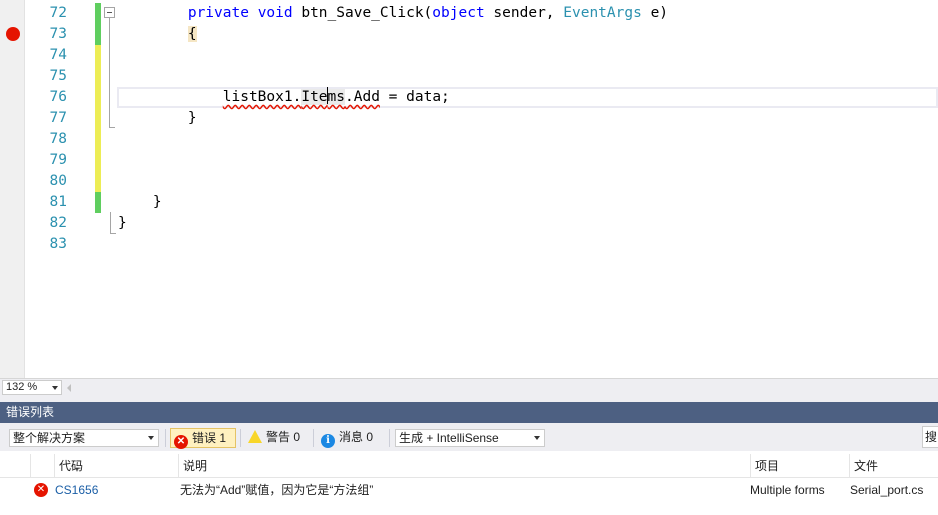 This screenshot has width=938, height=515. Describe the element at coordinates (469, 181) in the screenshot. I see `code-line: 80` at that location.